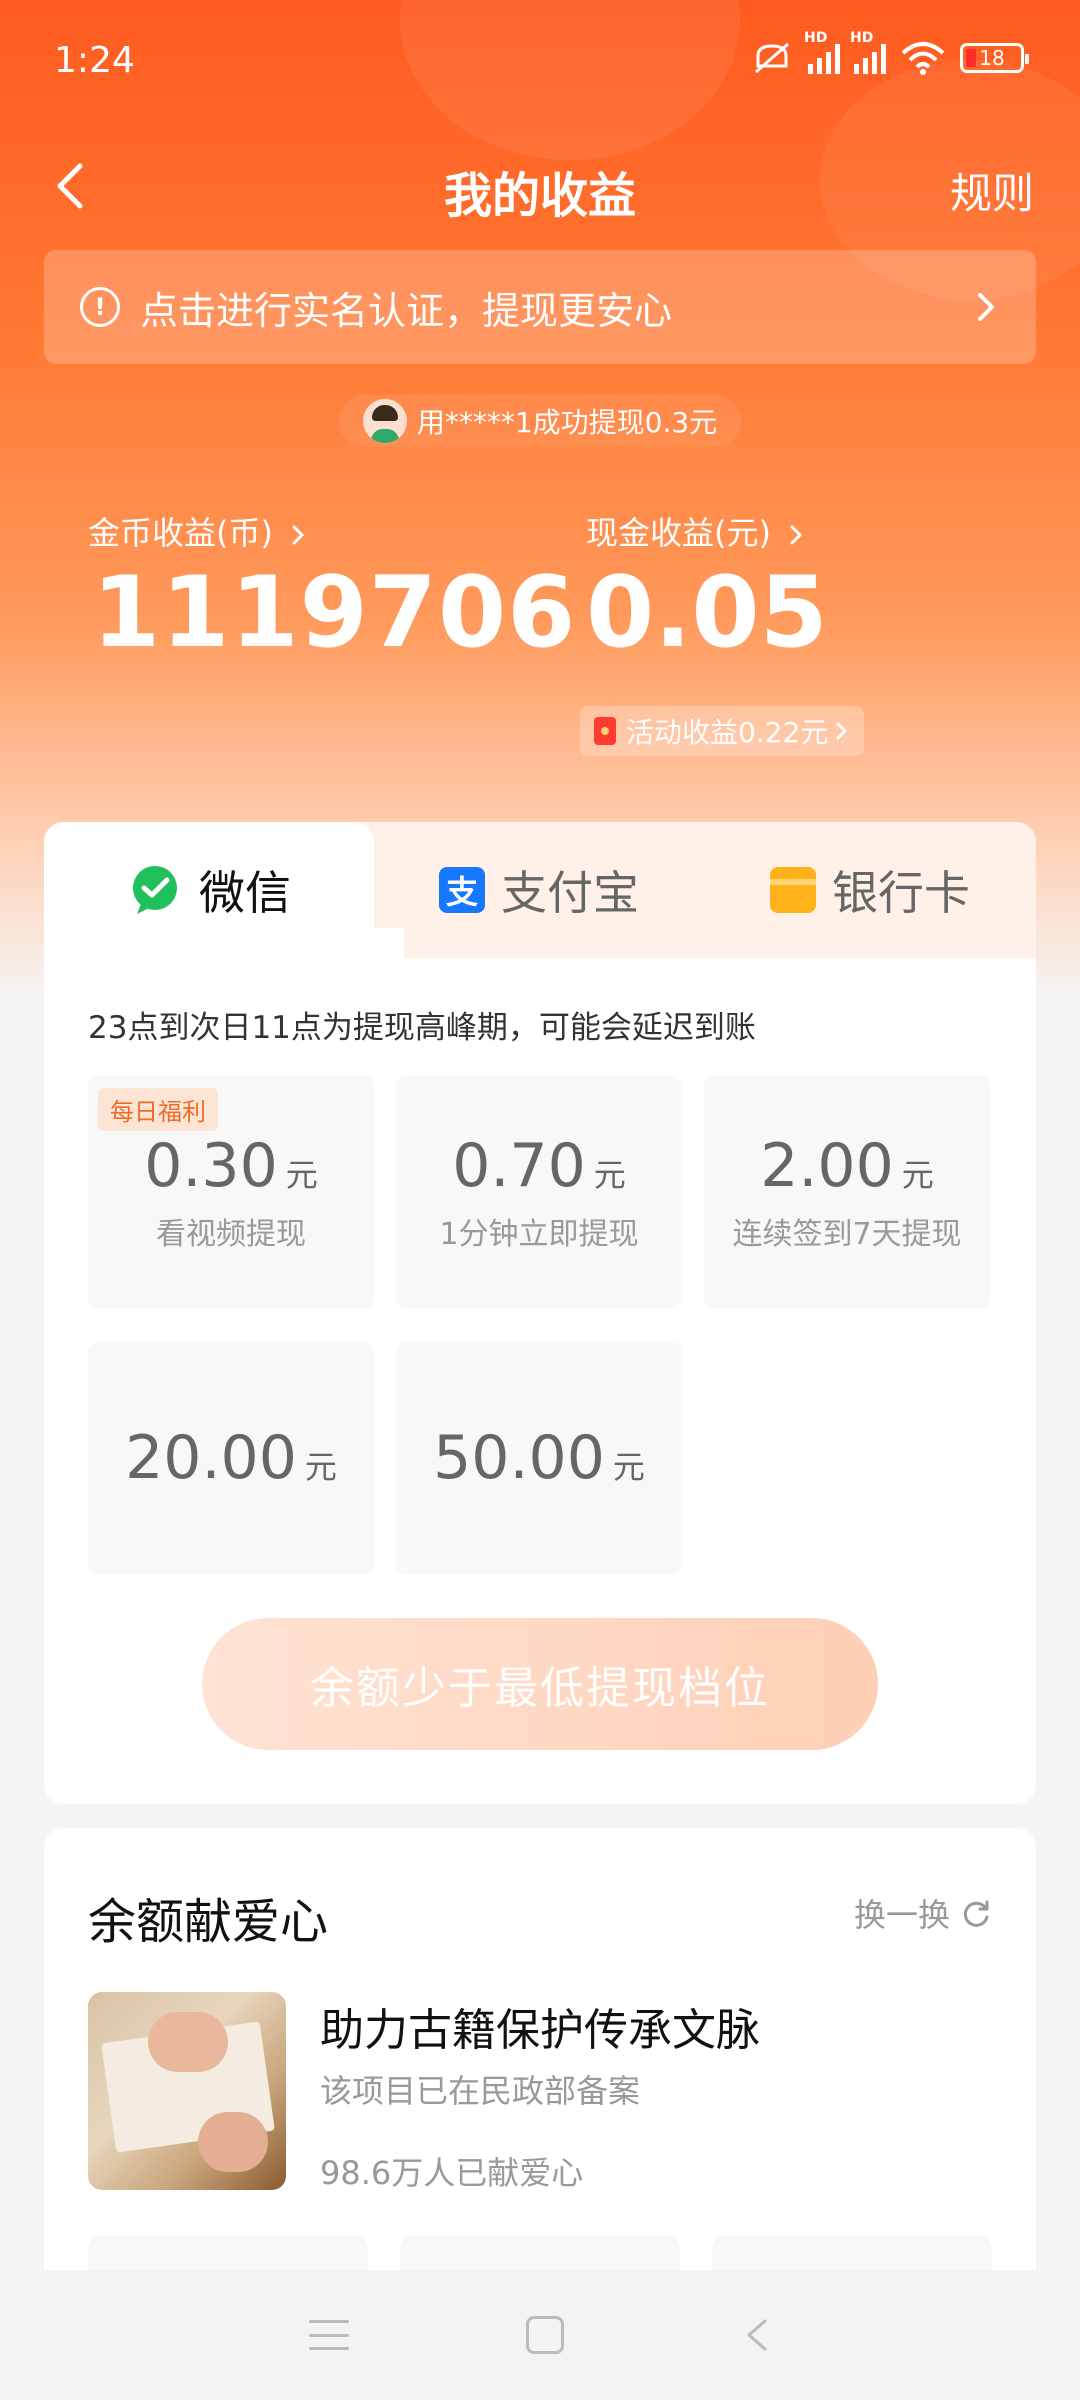 The image size is (1080, 2400). Describe the element at coordinates (707, 613) in the screenshot. I see `cash-earnings-value: 0.05` at that location.